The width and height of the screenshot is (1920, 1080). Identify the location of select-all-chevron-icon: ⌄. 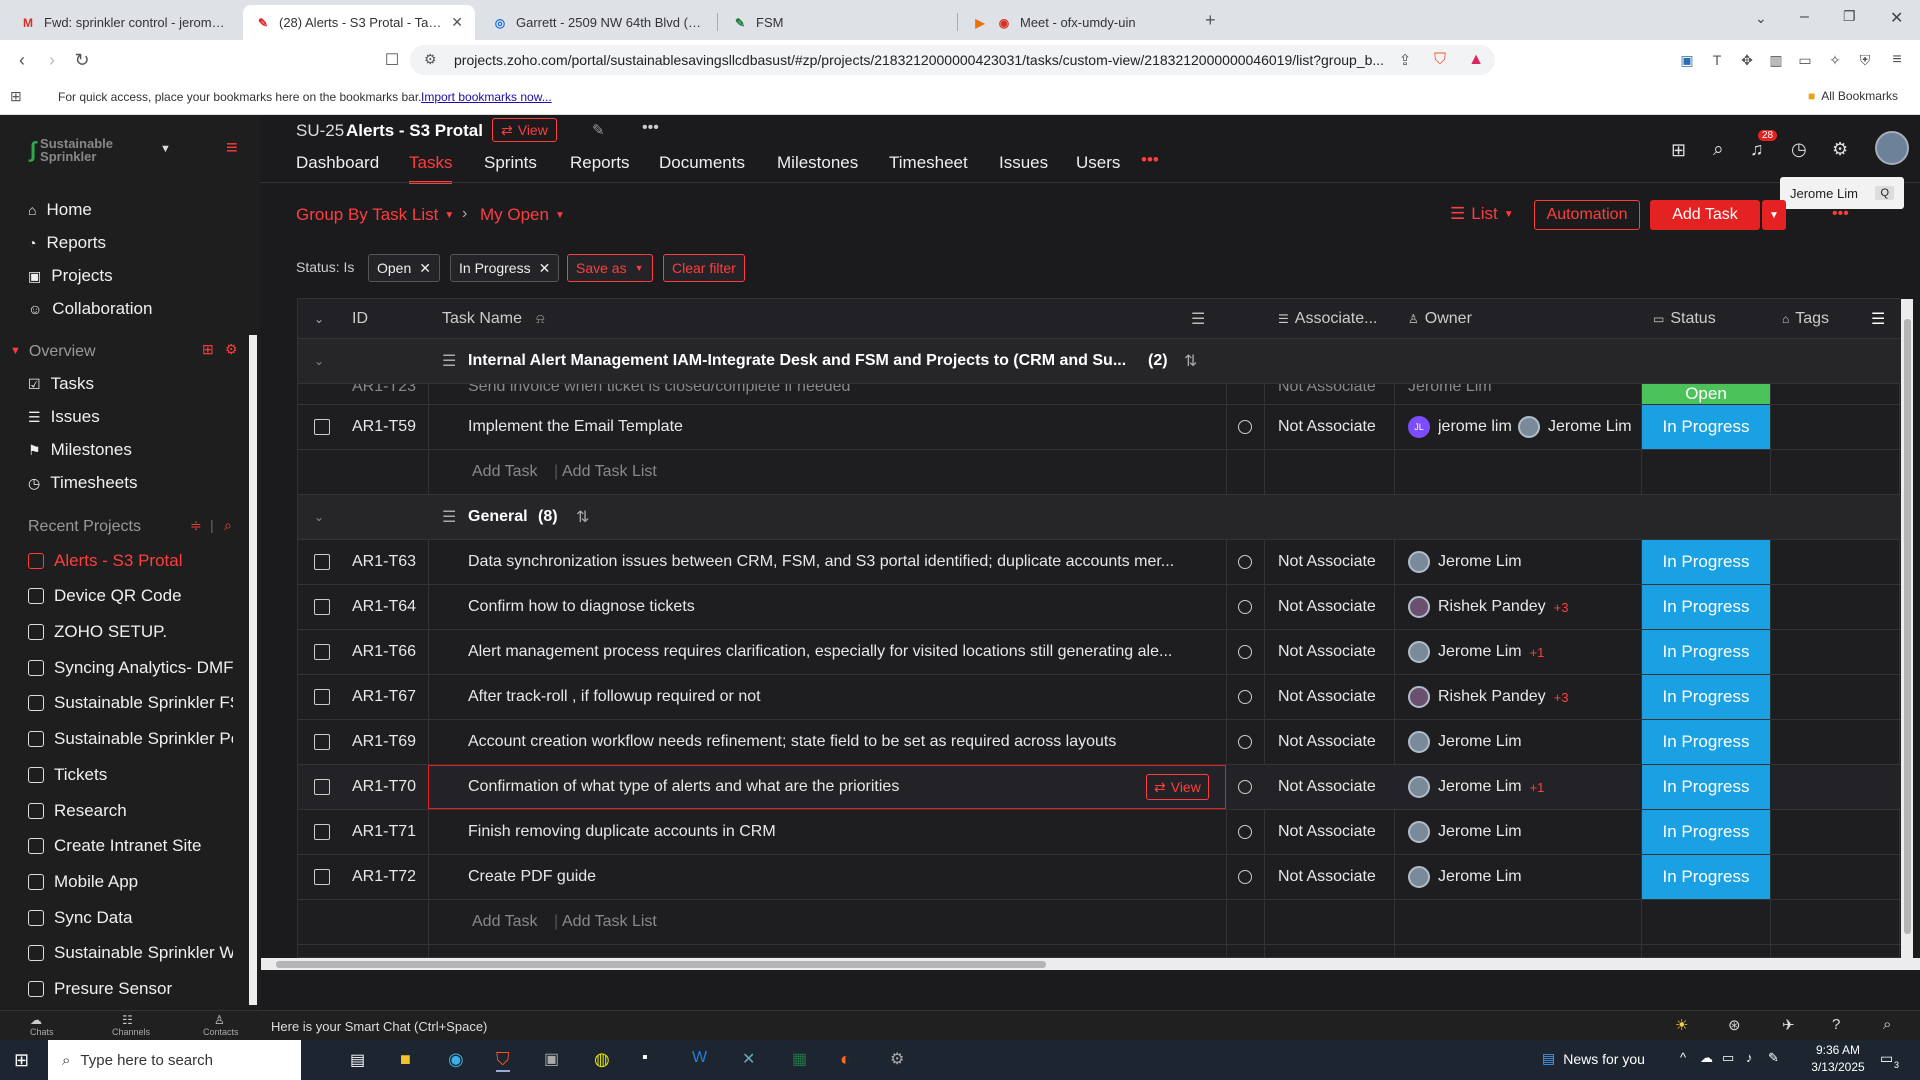
(324, 318).